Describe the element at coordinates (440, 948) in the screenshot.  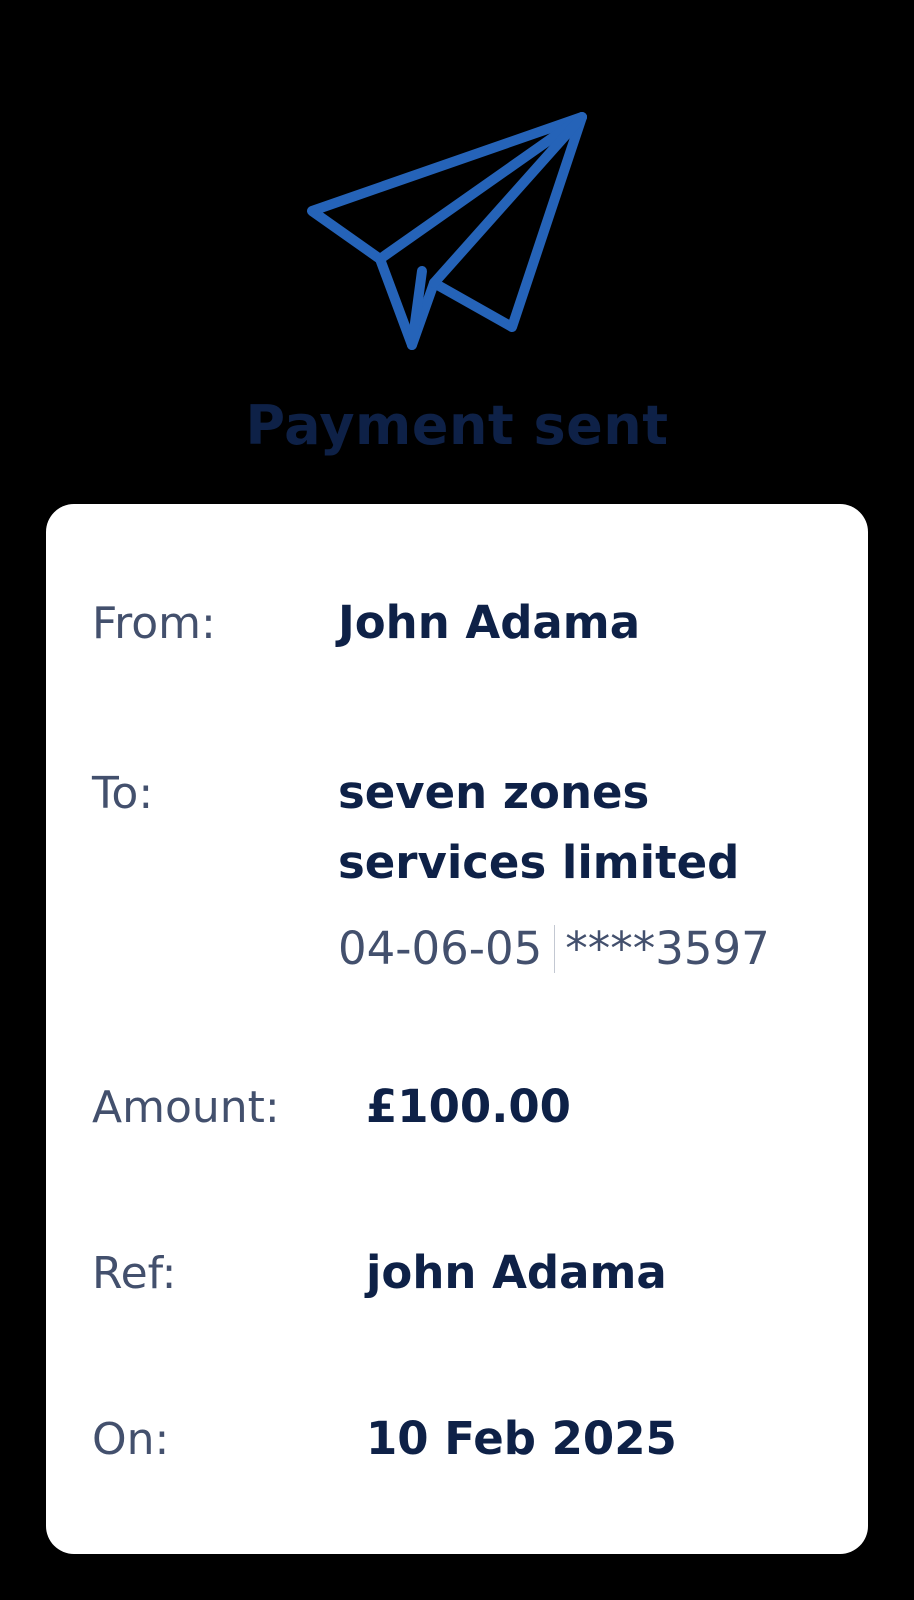
I see `sort-code: 04-06-05` at that location.